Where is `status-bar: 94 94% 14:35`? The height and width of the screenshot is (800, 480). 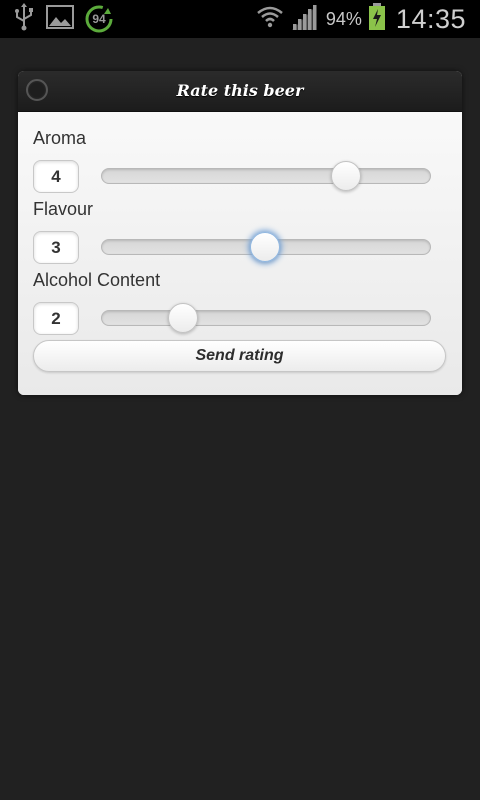 status-bar: 94 94% 14:35 is located at coordinates (240, 19).